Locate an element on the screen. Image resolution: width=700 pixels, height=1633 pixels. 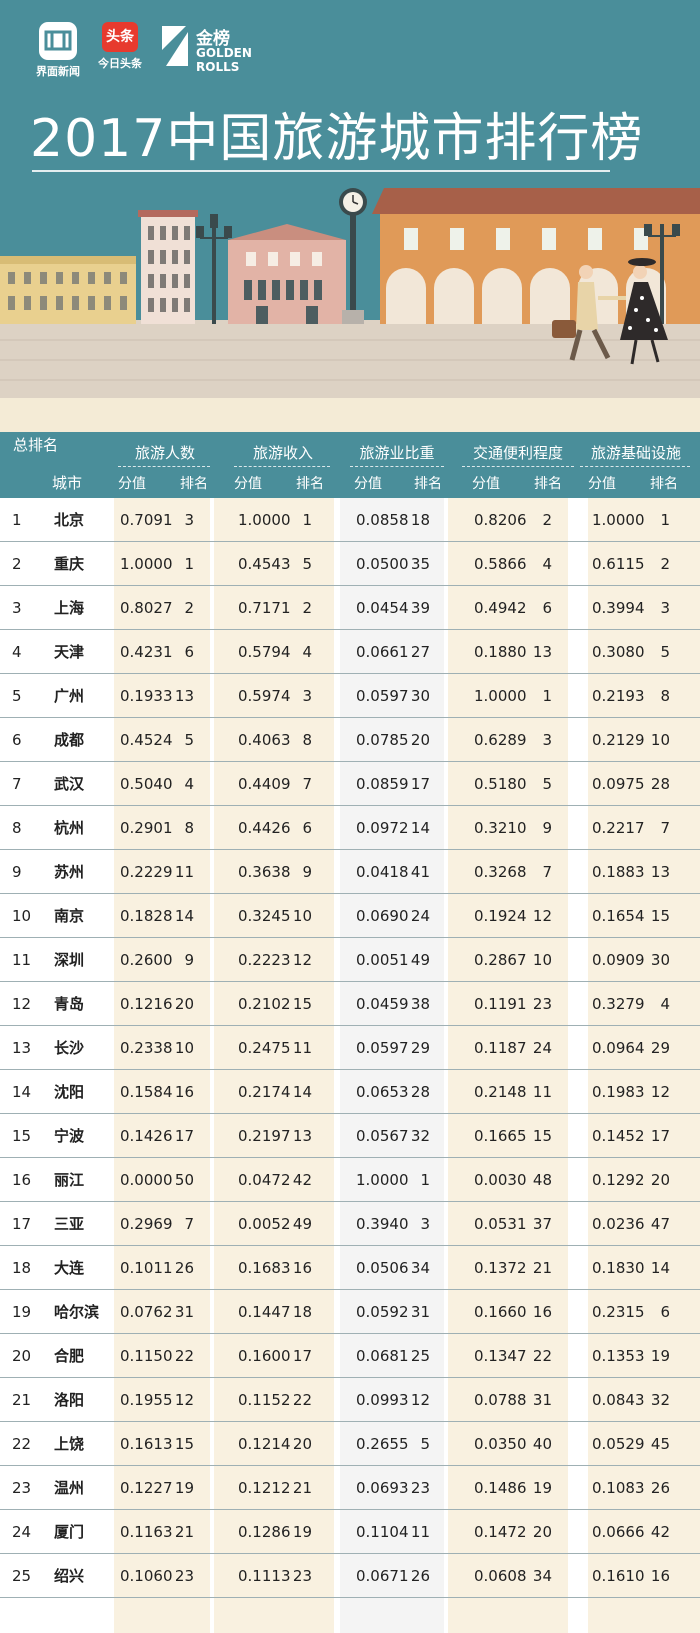
infrastructure-score: 0.0666 is located at coordinates (618, 1532).